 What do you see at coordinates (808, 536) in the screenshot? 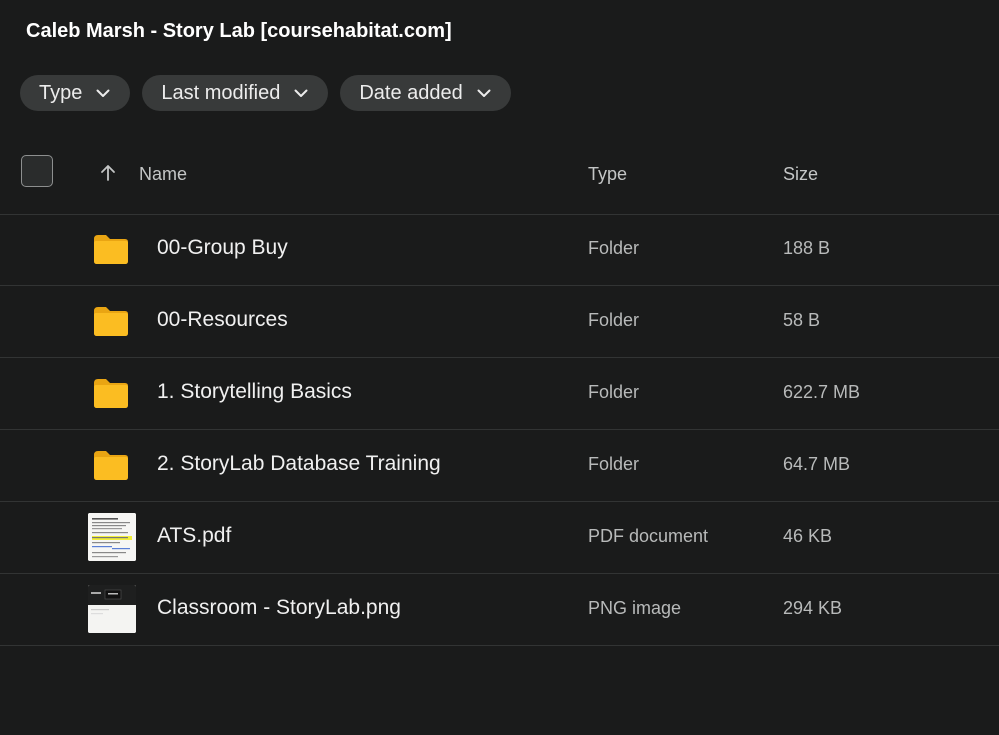
I see `row-size: 46 KB` at bounding box center [808, 536].